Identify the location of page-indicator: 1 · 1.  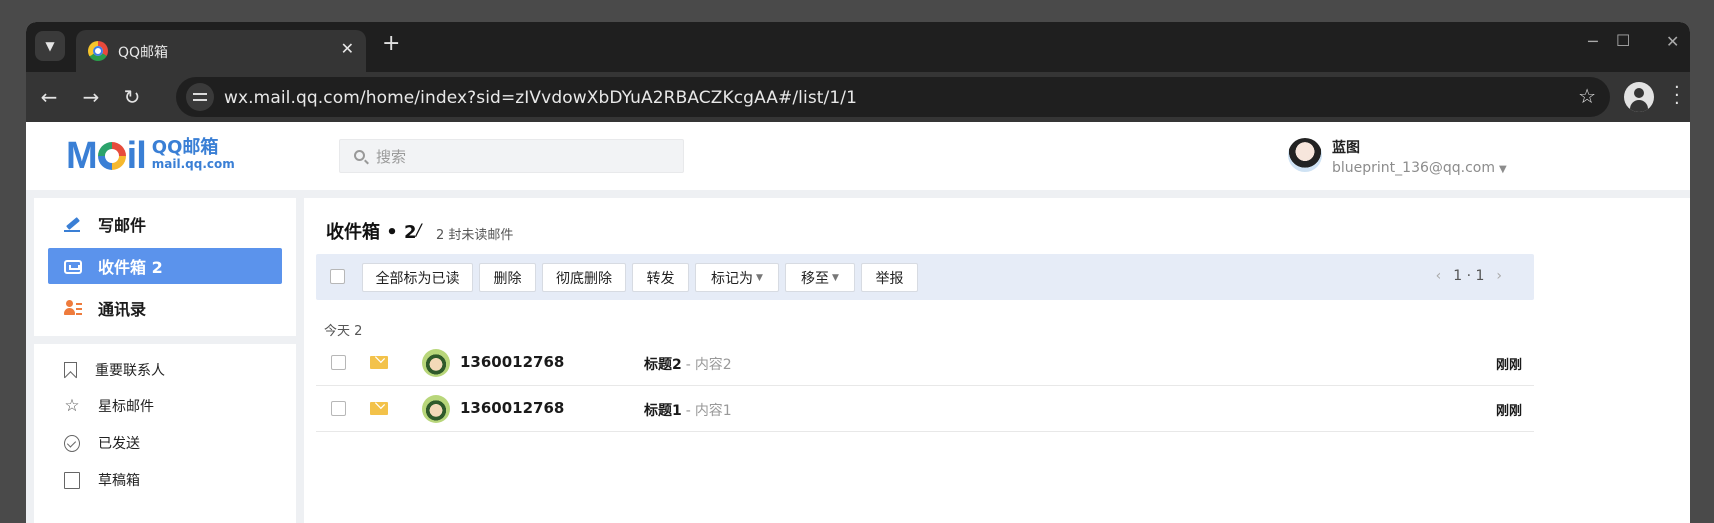
(1469, 276).